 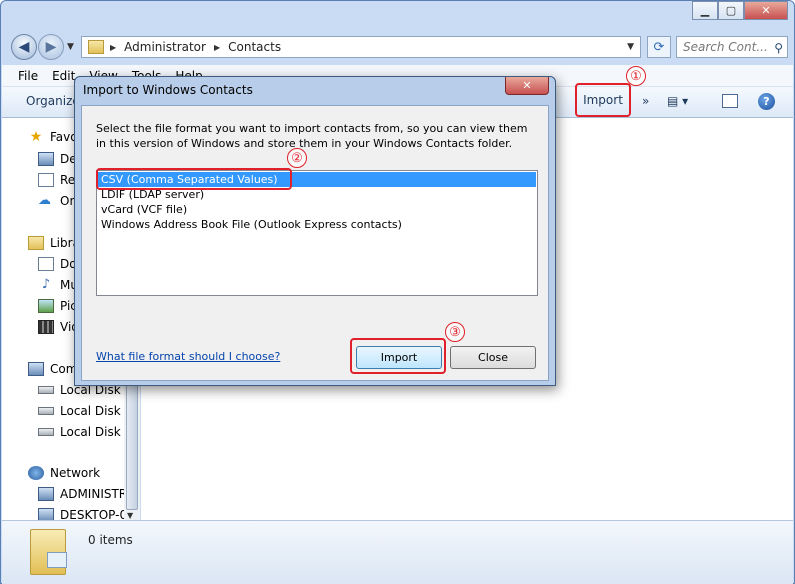 I want to click on breadcrumb-administrator: Administrator, so click(x=165, y=47).